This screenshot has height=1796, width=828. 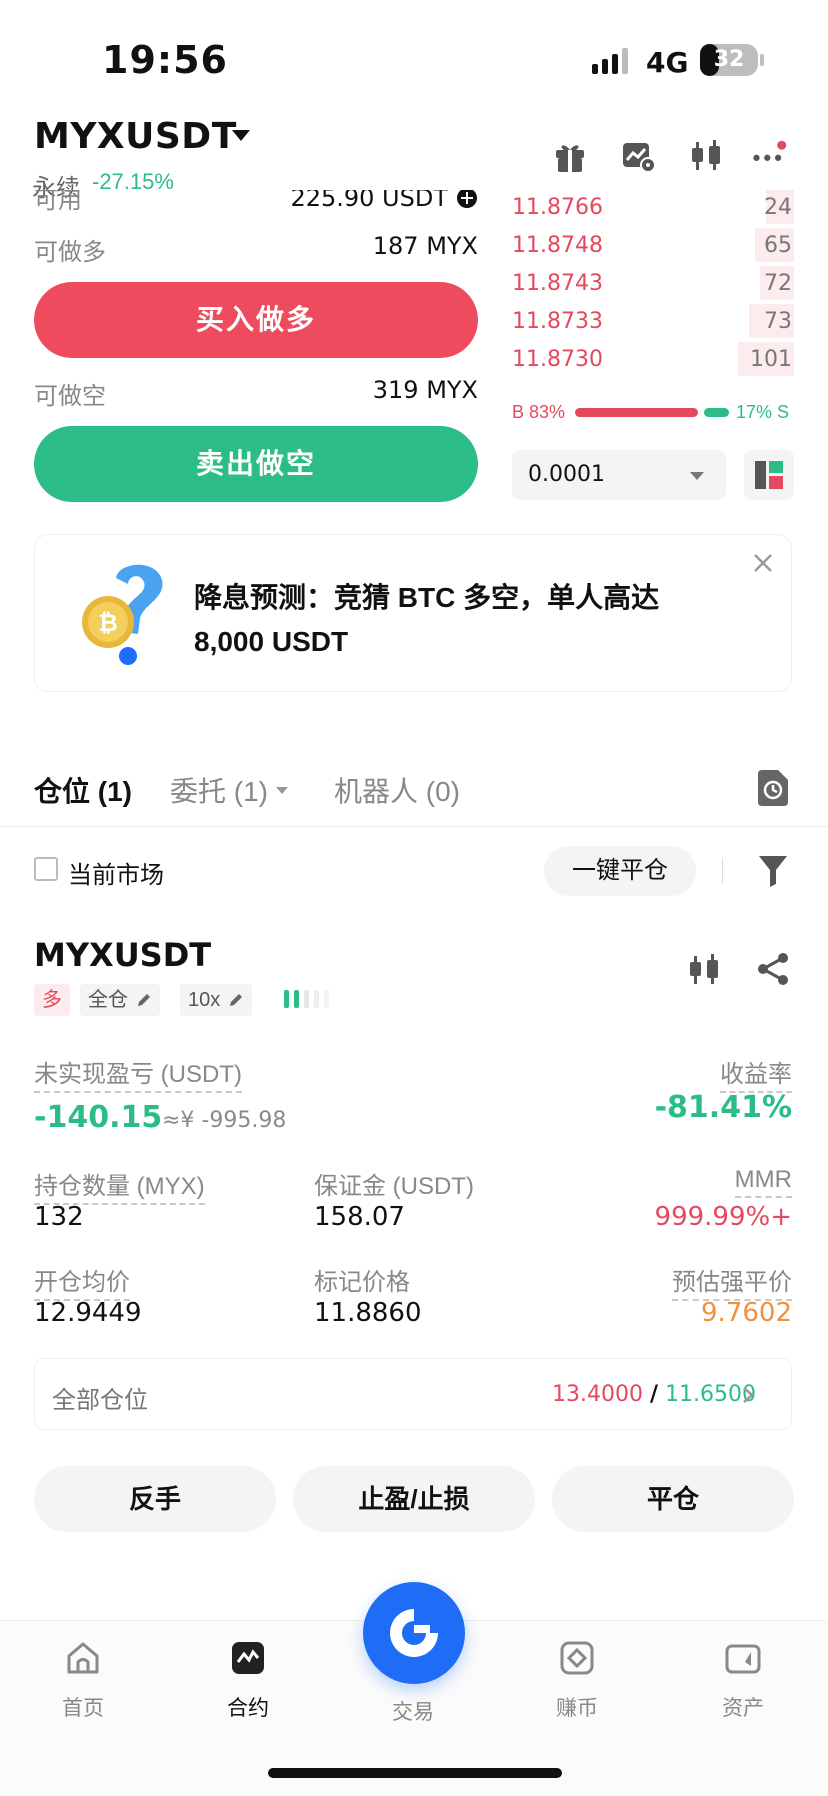 I want to click on entry-price-value: 12.9449, so click(x=88, y=1313).